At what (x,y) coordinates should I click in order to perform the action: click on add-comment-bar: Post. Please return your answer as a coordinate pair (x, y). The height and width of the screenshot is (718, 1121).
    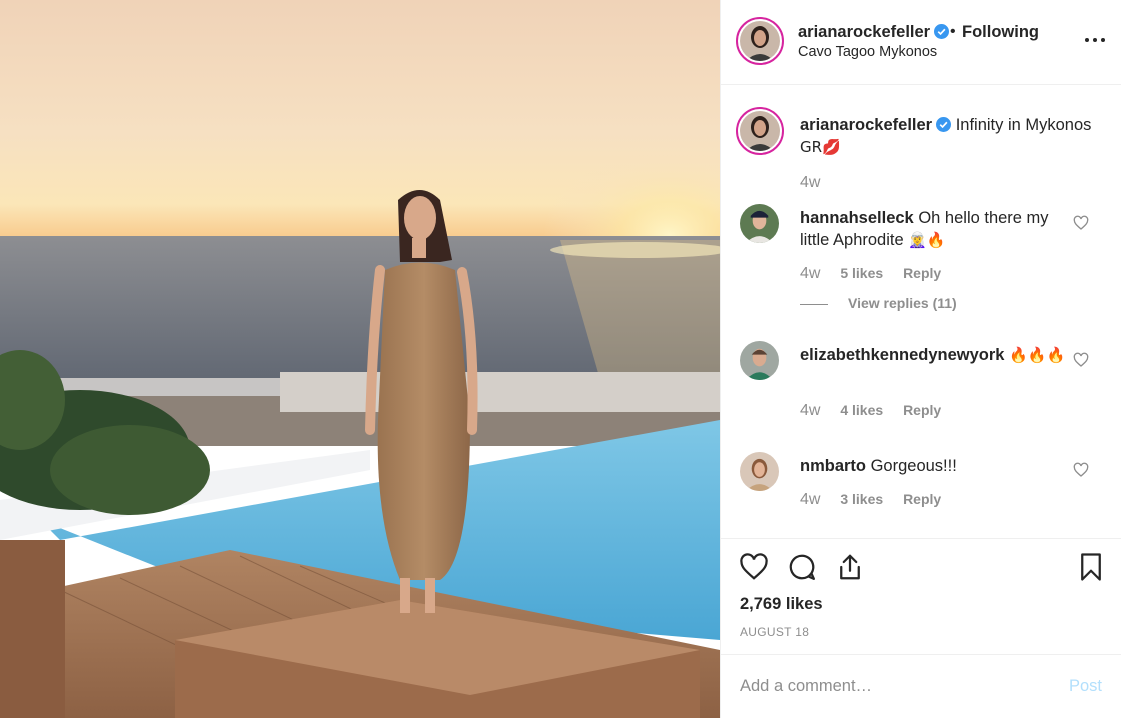
    Looking at the image, I should click on (921, 686).